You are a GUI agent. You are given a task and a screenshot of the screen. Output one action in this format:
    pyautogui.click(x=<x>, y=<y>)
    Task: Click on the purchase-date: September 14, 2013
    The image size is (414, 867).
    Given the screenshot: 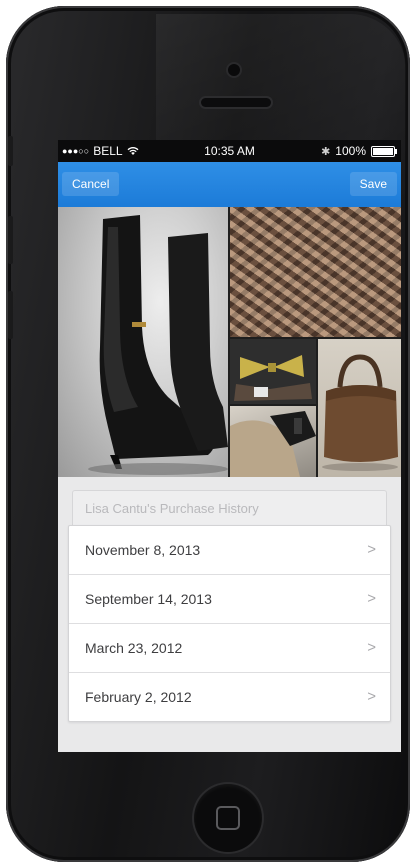 What is the action you would take?
    pyautogui.click(x=148, y=599)
    